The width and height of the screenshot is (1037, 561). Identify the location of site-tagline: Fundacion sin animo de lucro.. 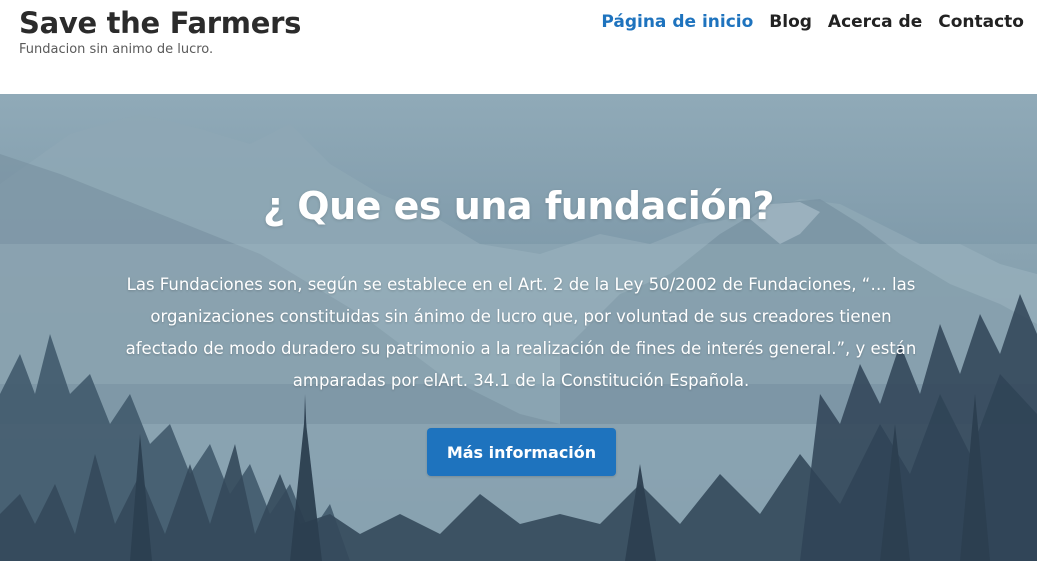
(116, 49).